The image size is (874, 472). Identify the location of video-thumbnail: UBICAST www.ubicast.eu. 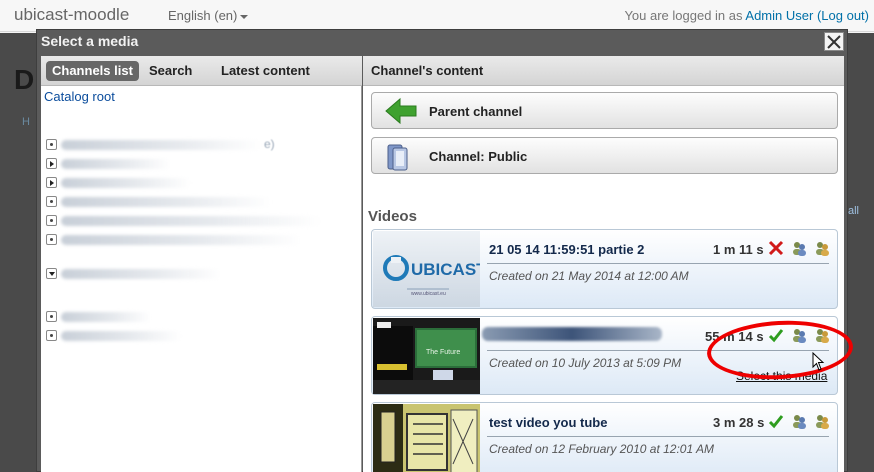
(426, 269).